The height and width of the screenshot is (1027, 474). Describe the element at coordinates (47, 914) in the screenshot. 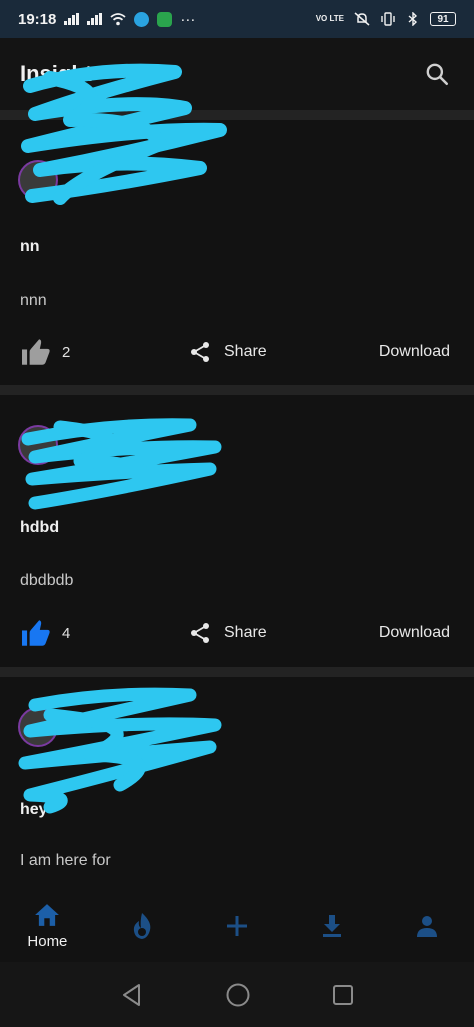

I see `home-icon` at that location.